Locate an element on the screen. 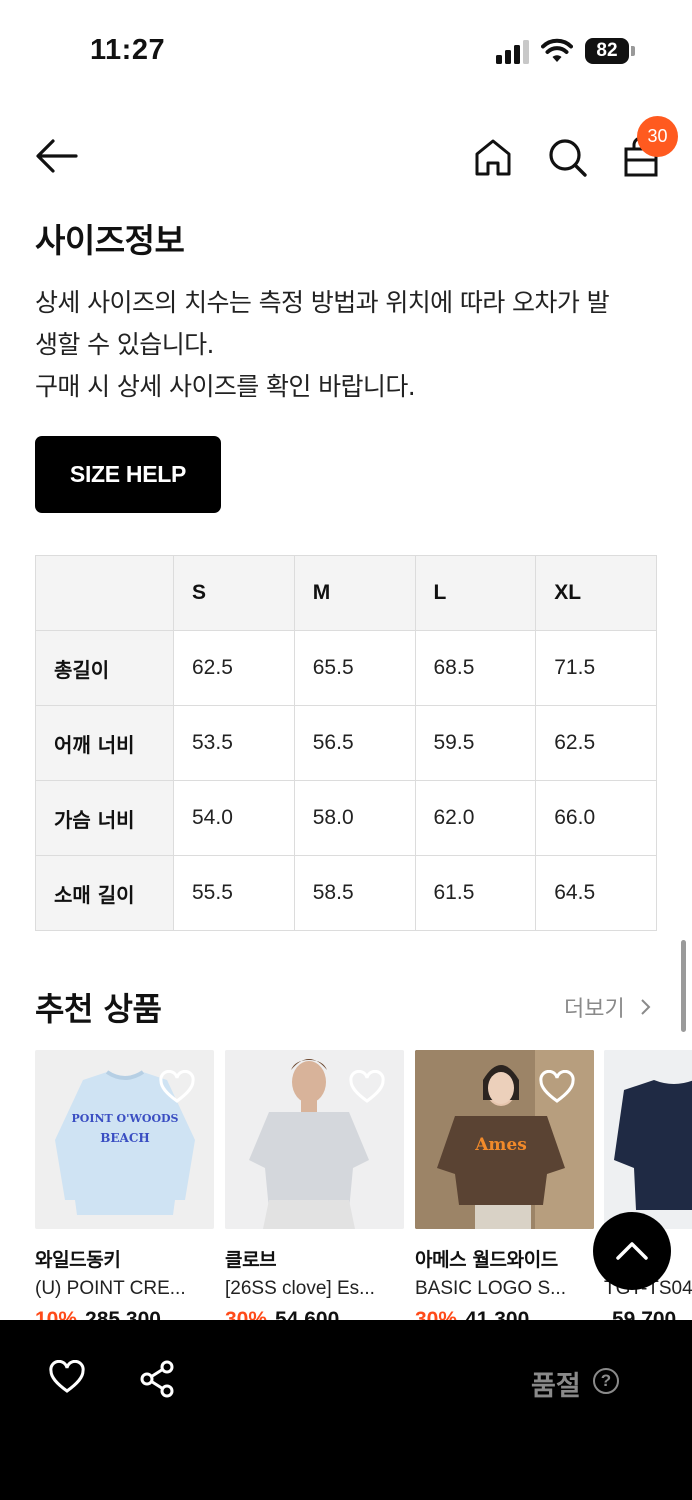 The width and height of the screenshot is (692, 1500). table-cell: 53.5 is located at coordinates (234, 743).